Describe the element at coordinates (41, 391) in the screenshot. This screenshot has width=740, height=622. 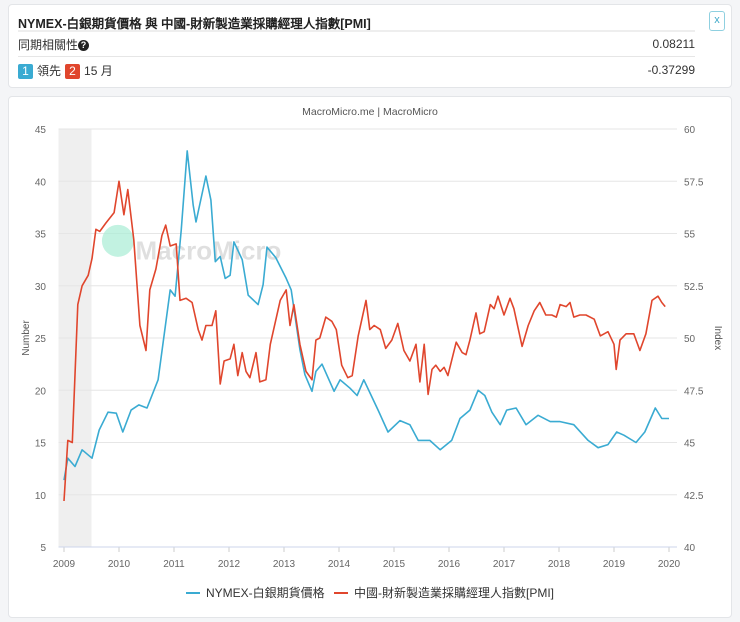
I see `y-tick-label: 20` at that location.